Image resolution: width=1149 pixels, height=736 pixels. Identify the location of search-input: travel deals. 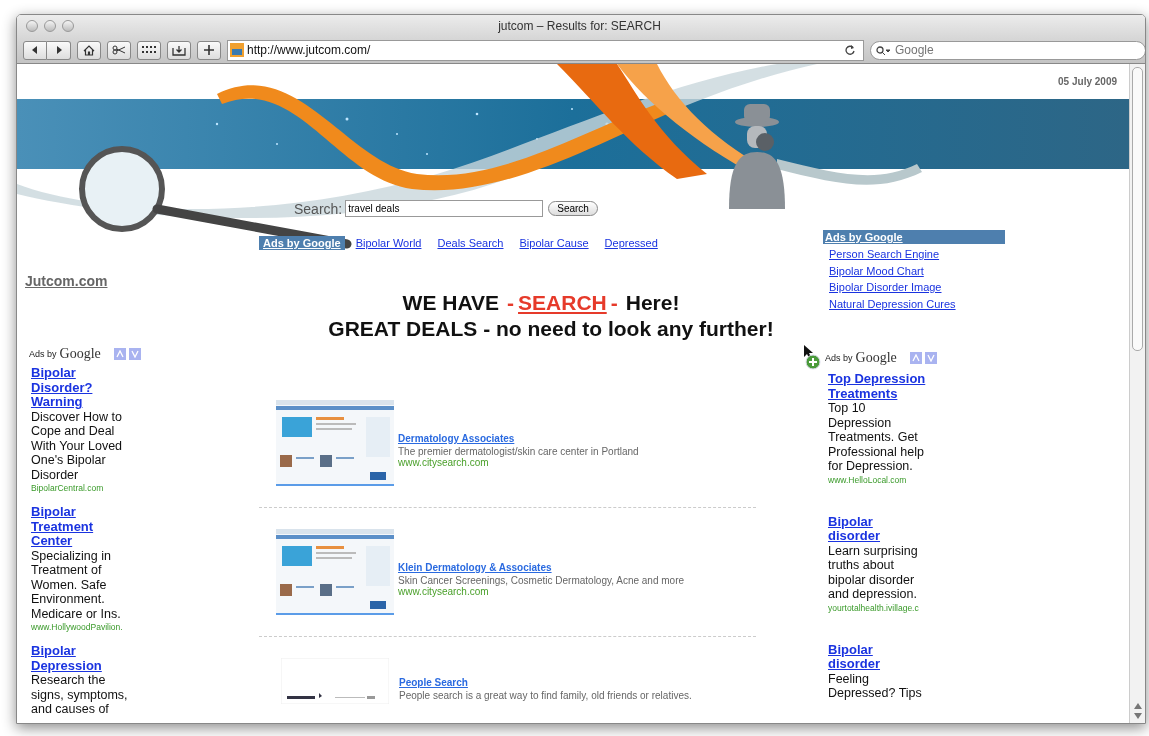
(444, 208).